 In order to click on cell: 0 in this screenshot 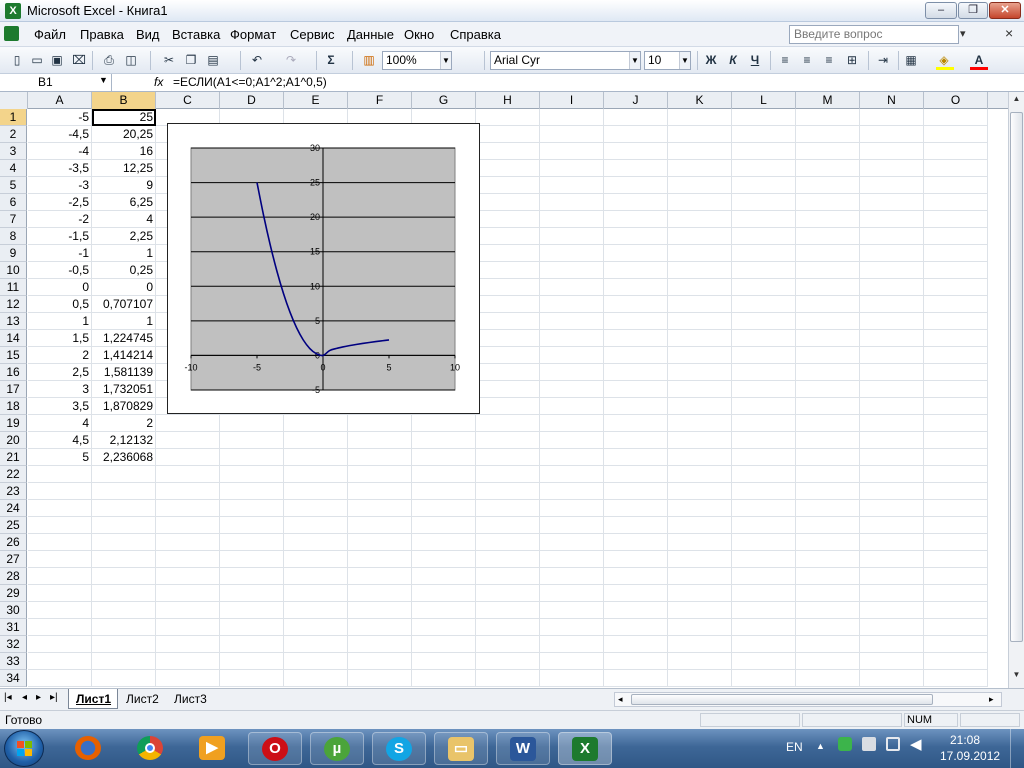, I will do `click(60, 287)`.